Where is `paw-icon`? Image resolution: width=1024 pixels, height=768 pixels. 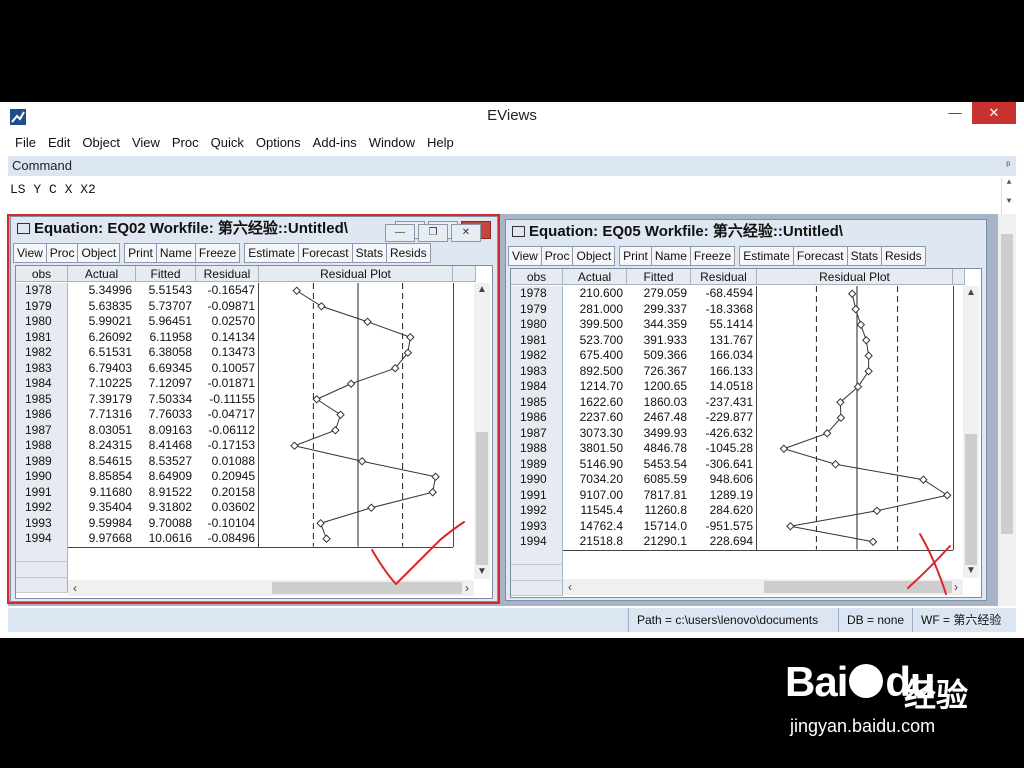
paw-icon is located at coordinates (866, 681).